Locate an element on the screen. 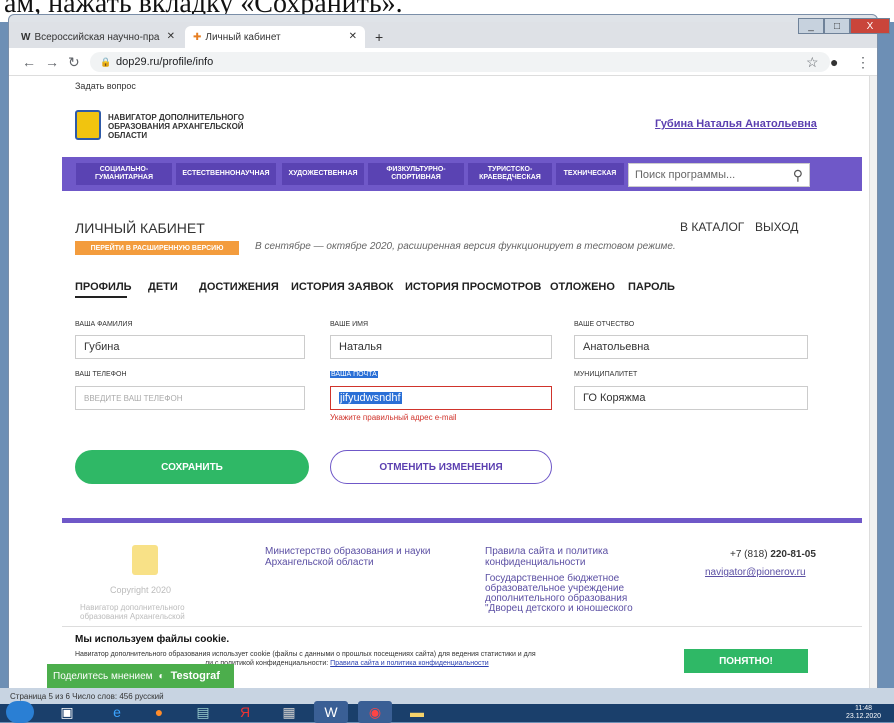  page-title: ЛИЧНЫЙ КАБИНЕТ is located at coordinates (140, 228).